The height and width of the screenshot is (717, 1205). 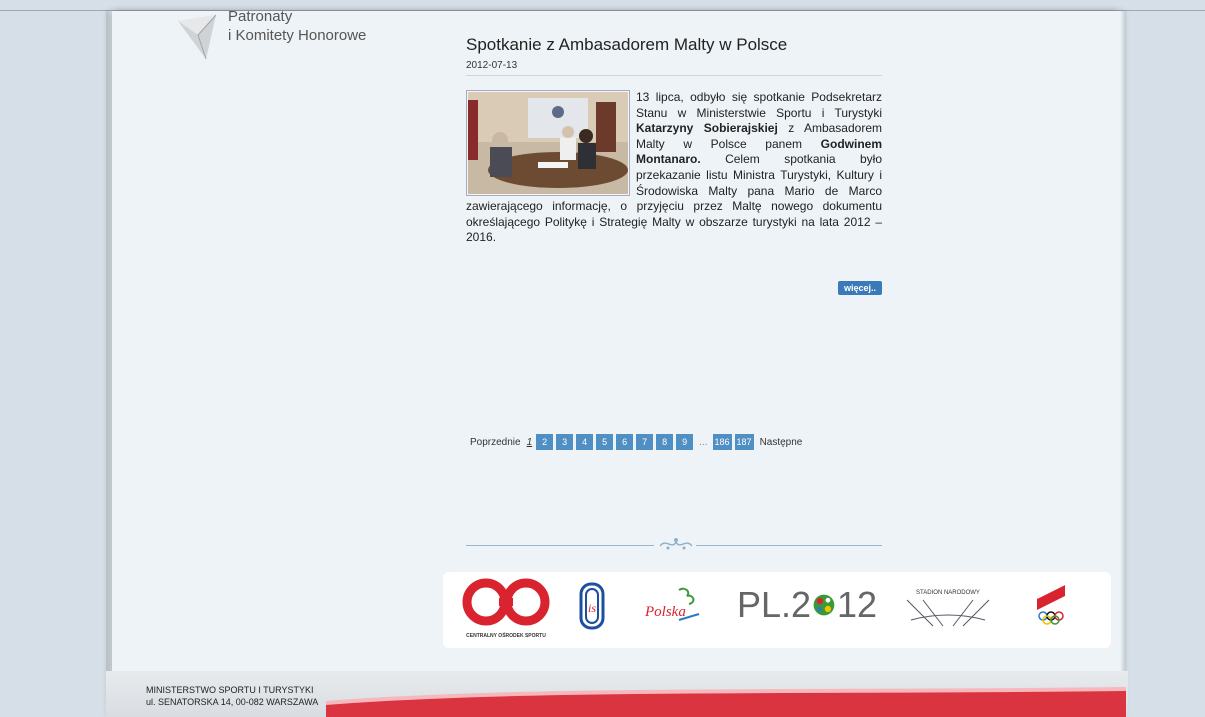 What do you see at coordinates (529, 442) in the screenshot?
I see `pagination-current: 1` at bounding box center [529, 442].